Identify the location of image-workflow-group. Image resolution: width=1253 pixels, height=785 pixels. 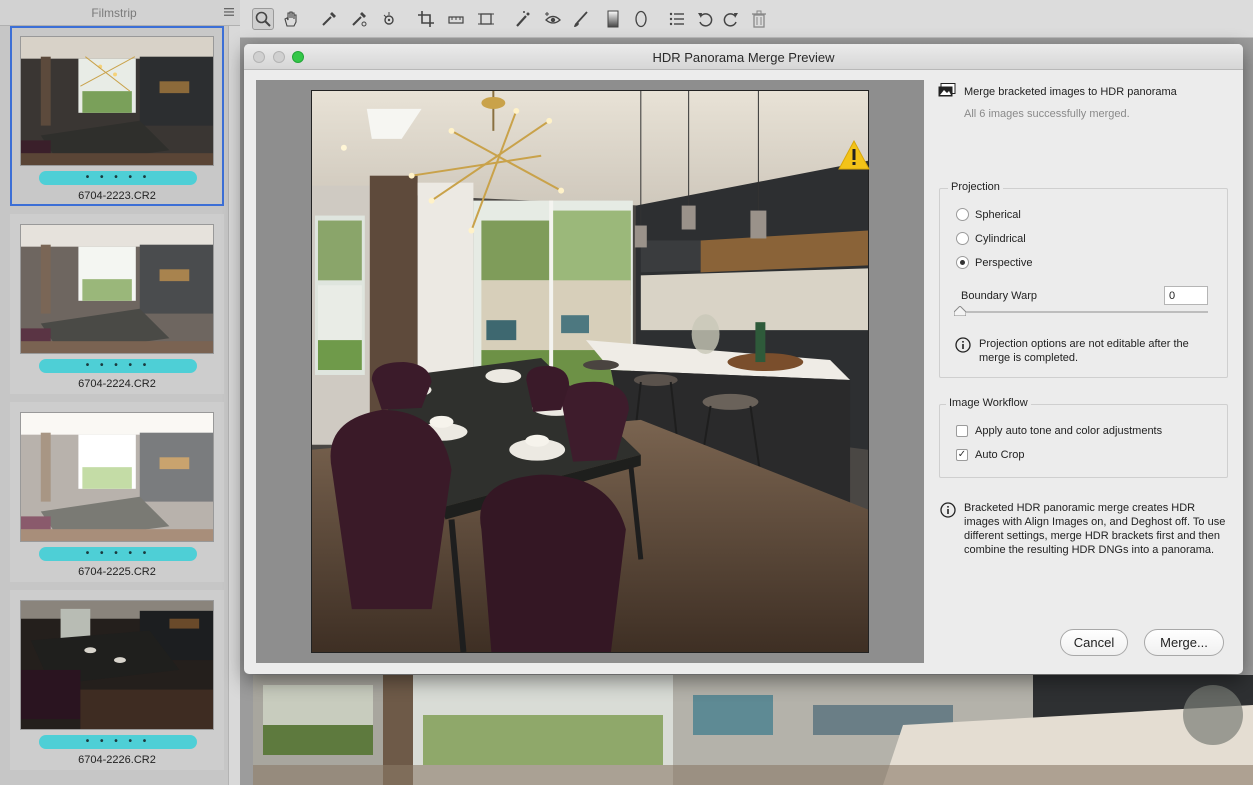
(1083, 441).